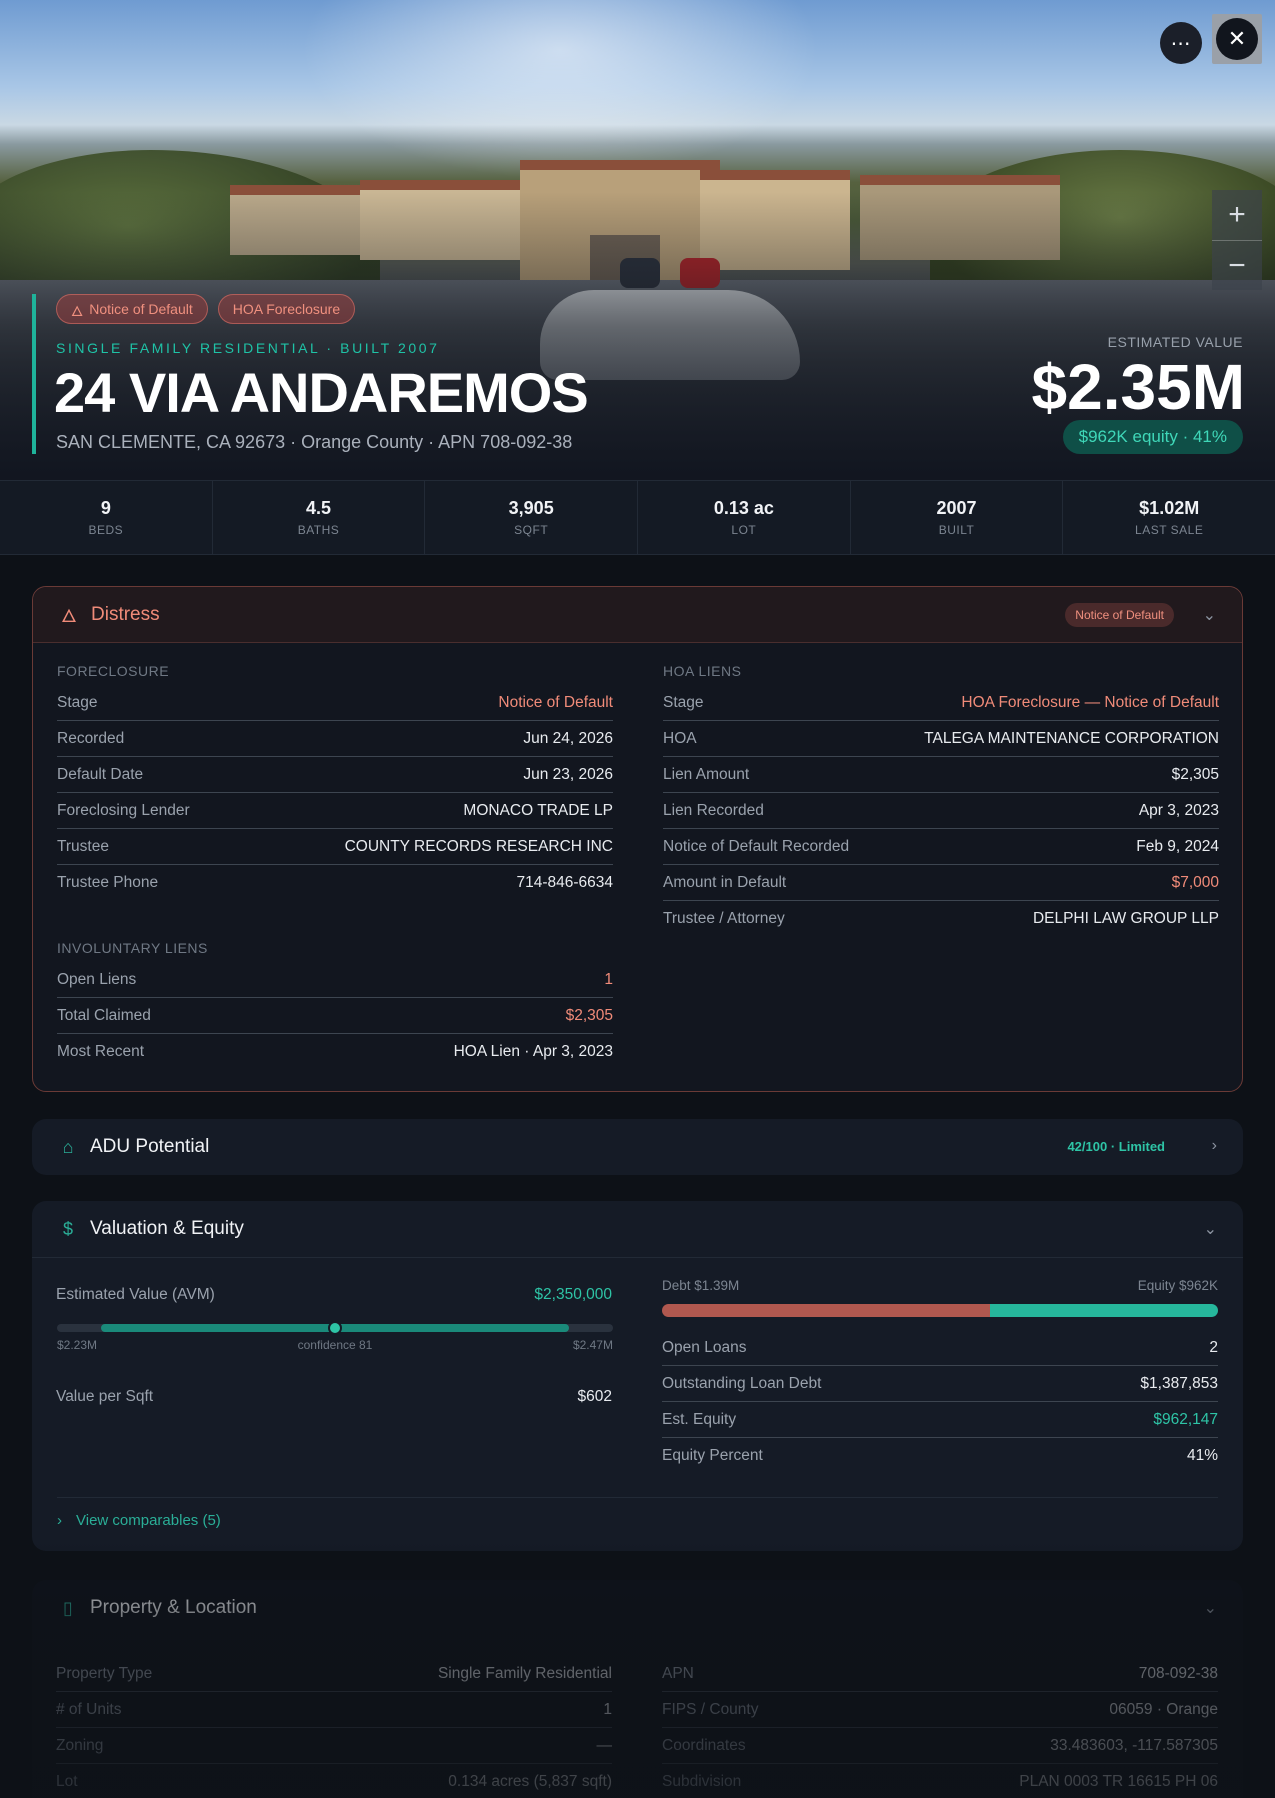  I want to click on row-key: Open Loans, so click(704, 1347).